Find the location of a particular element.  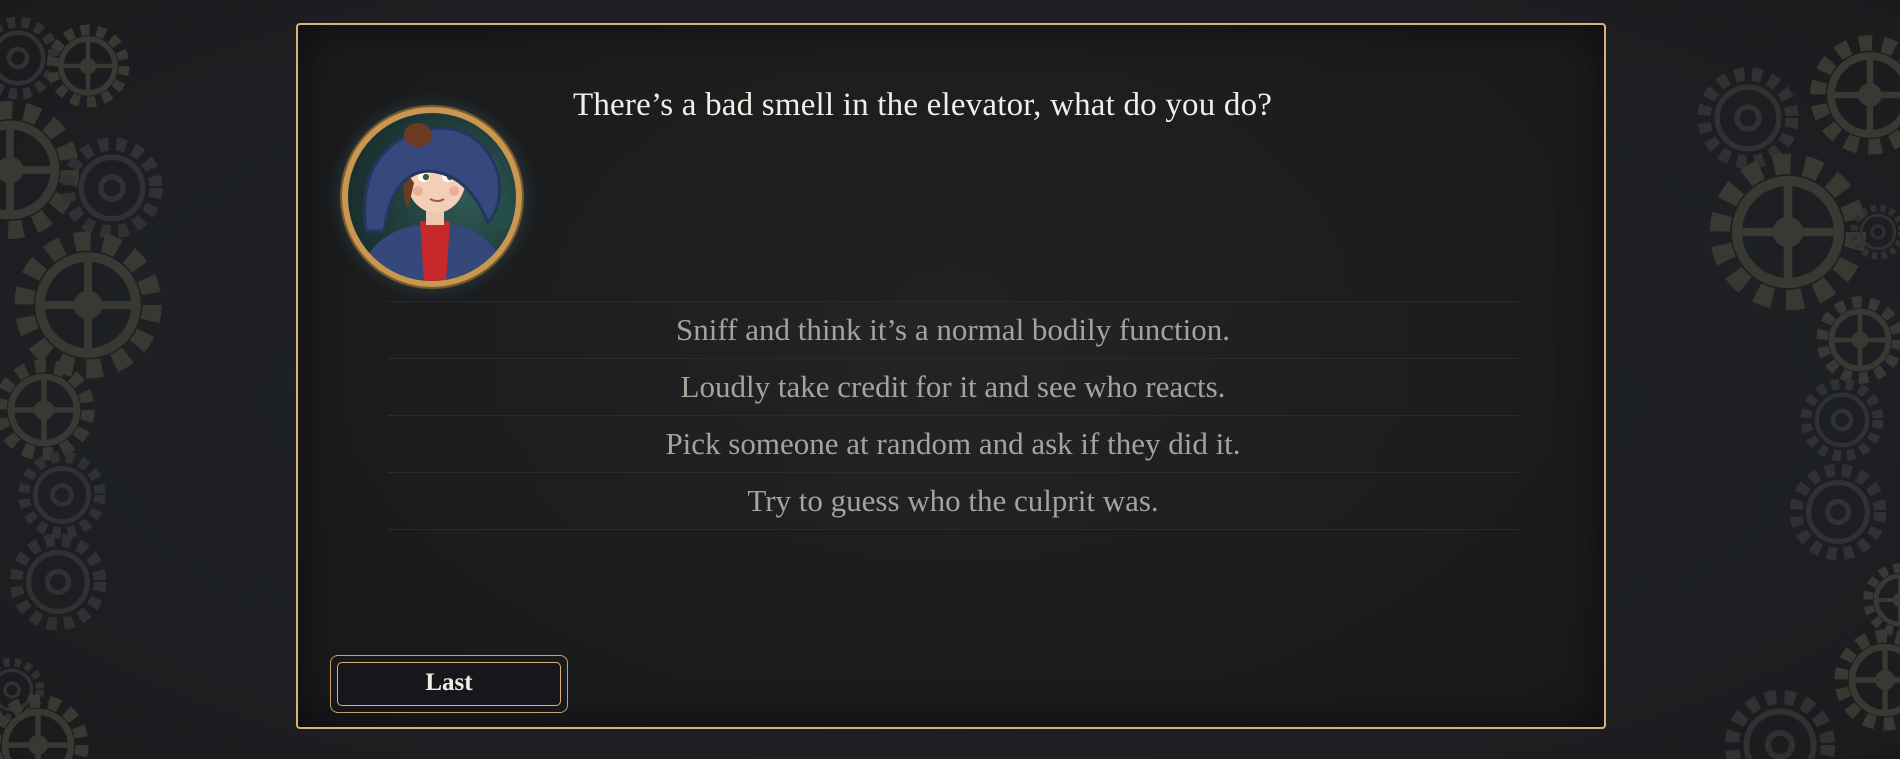

gears-decoration-left-icon is located at coordinates (120, 379).